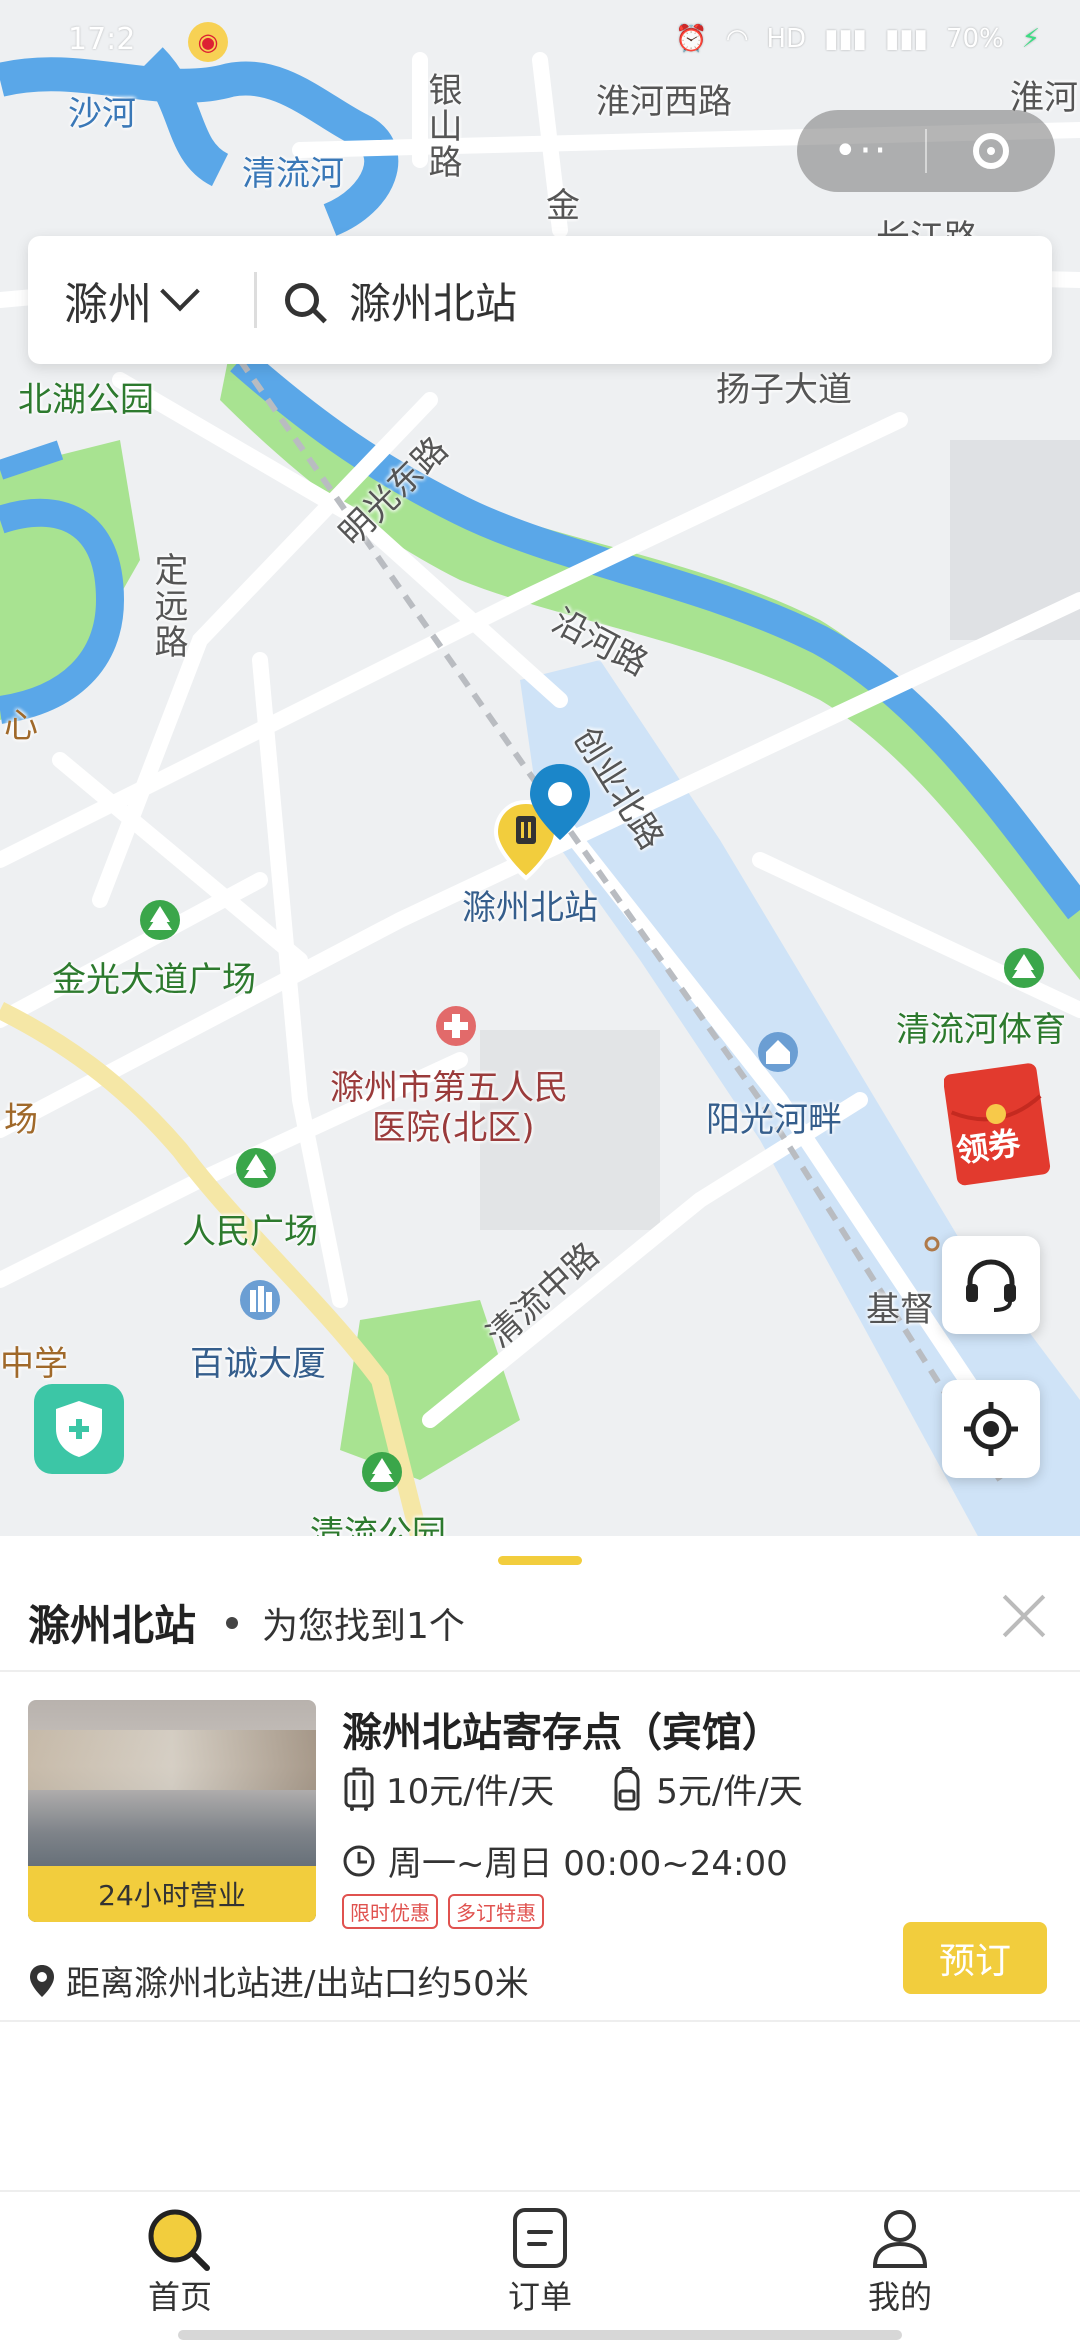  I want to click on price-large: 10元/件/天, so click(470, 1792).